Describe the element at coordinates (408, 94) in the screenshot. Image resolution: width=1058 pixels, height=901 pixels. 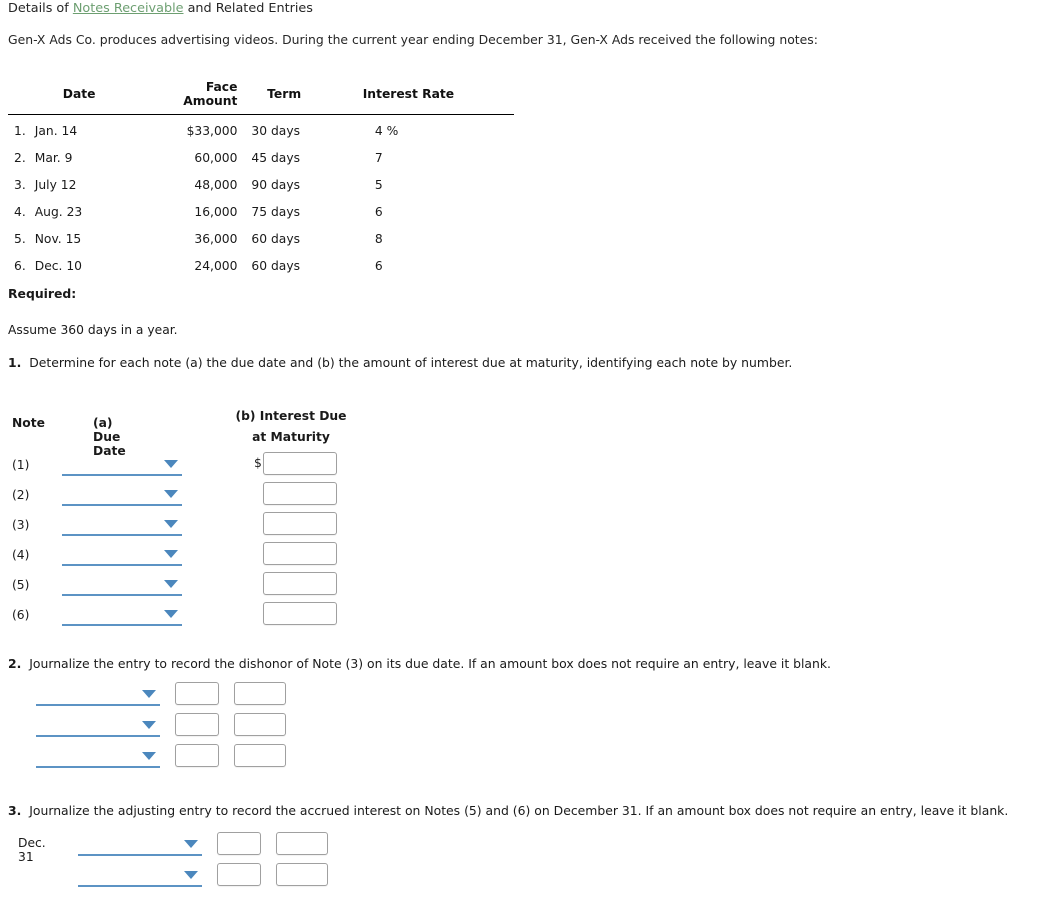
I see `column-header-interest-rate: Interest Rate` at that location.